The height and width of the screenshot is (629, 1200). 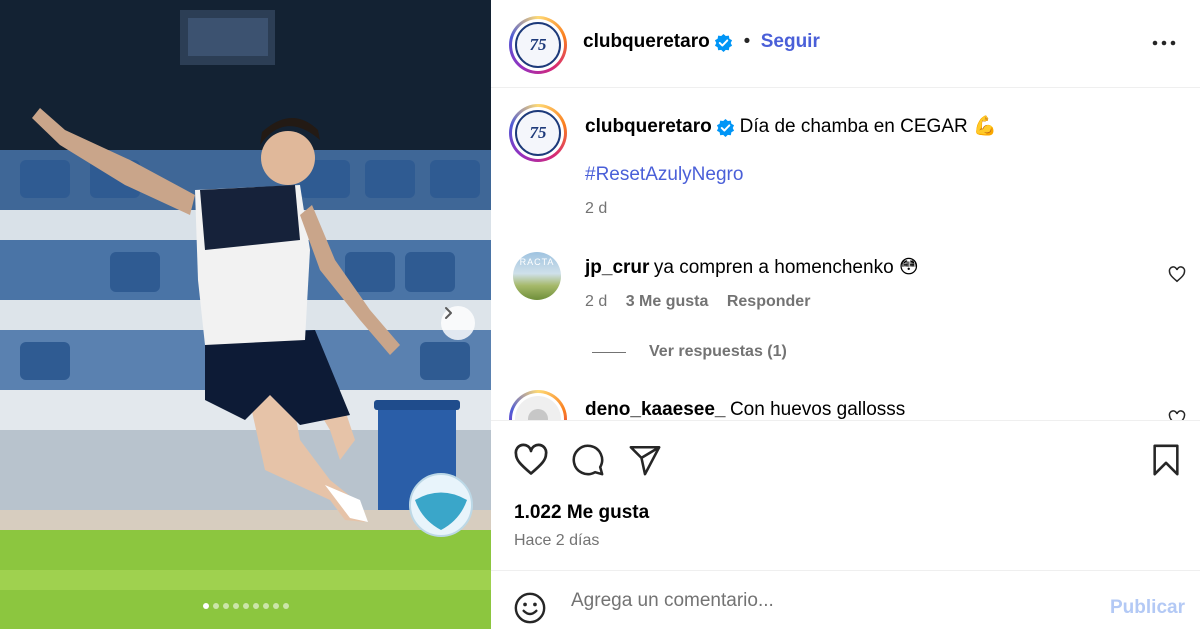 I want to click on default-avatar-icon, so click(x=538, y=414).